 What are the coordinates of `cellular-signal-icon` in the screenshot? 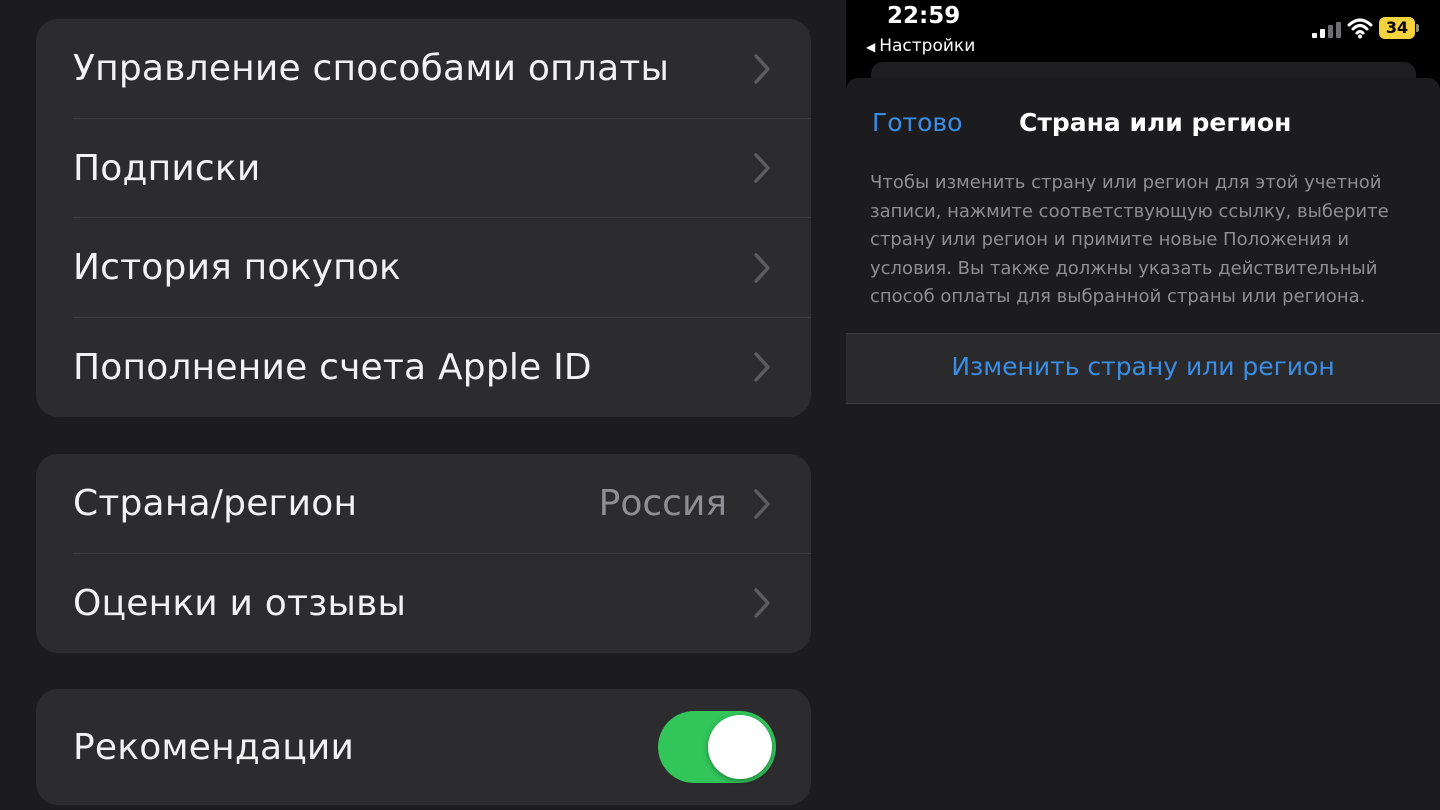 It's located at (1326, 30).